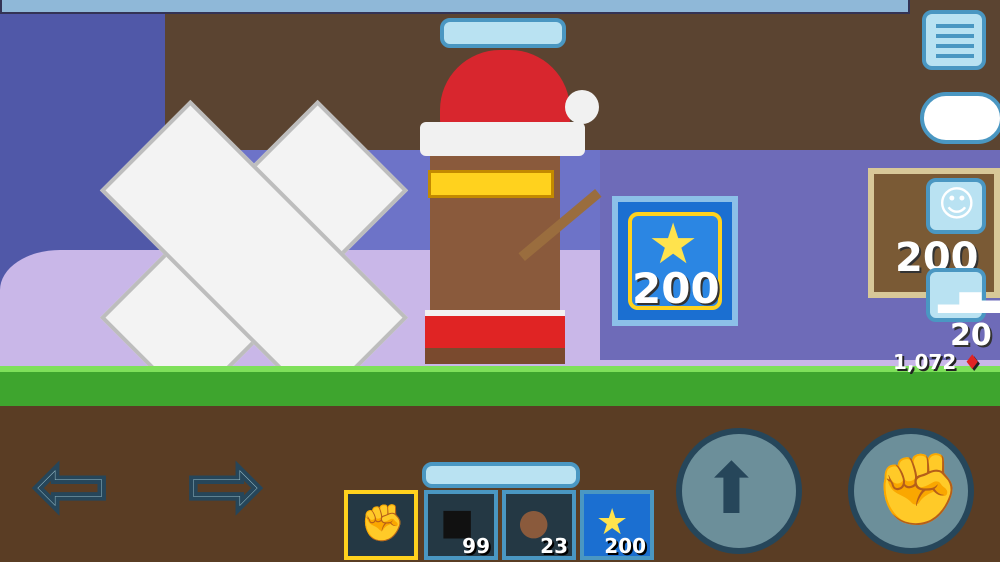 This screenshot has height=562, width=1000. What do you see at coordinates (511, 207) in the screenshot?
I see `player-character` at bounding box center [511, 207].